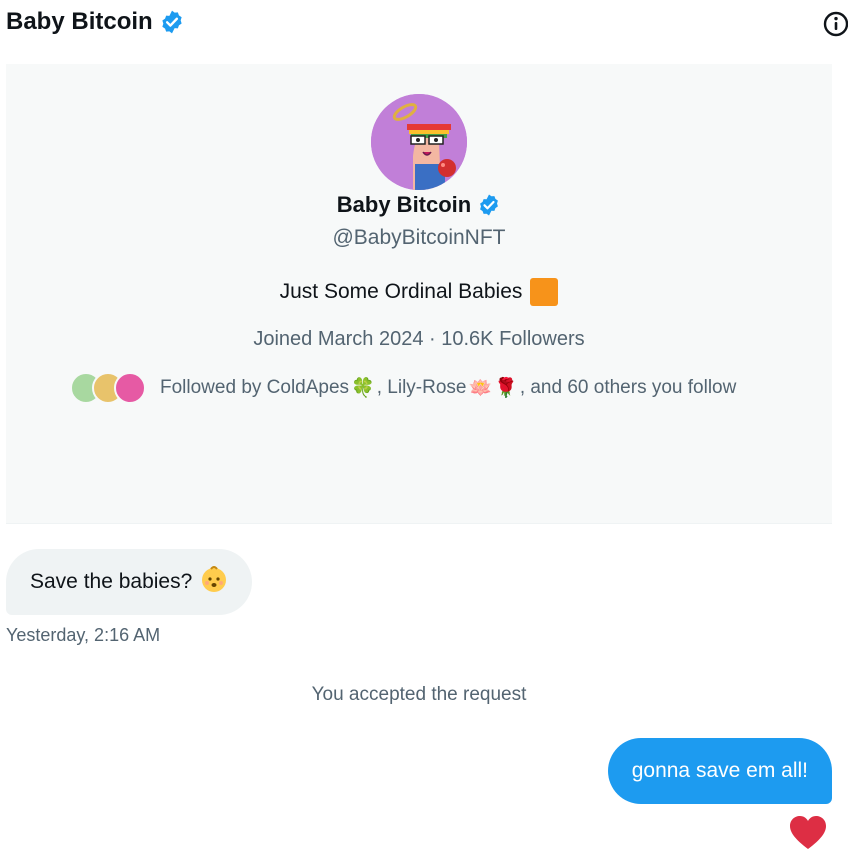  I want to click on orange-square-emoji, so click(544, 292).